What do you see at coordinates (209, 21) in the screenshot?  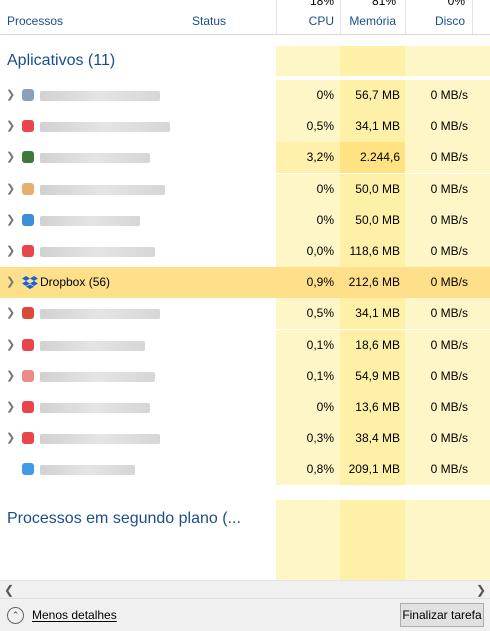 I see `col-header-status: Status` at bounding box center [209, 21].